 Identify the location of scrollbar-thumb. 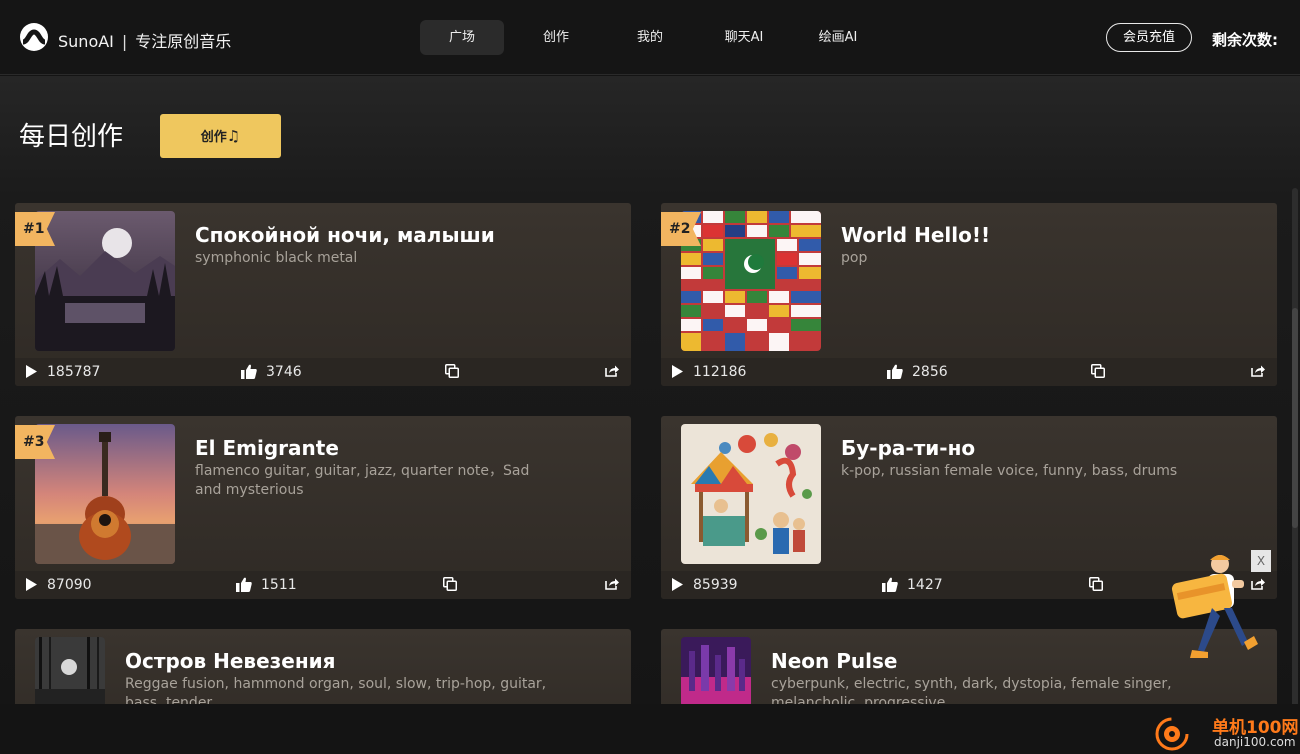
(1295, 418).